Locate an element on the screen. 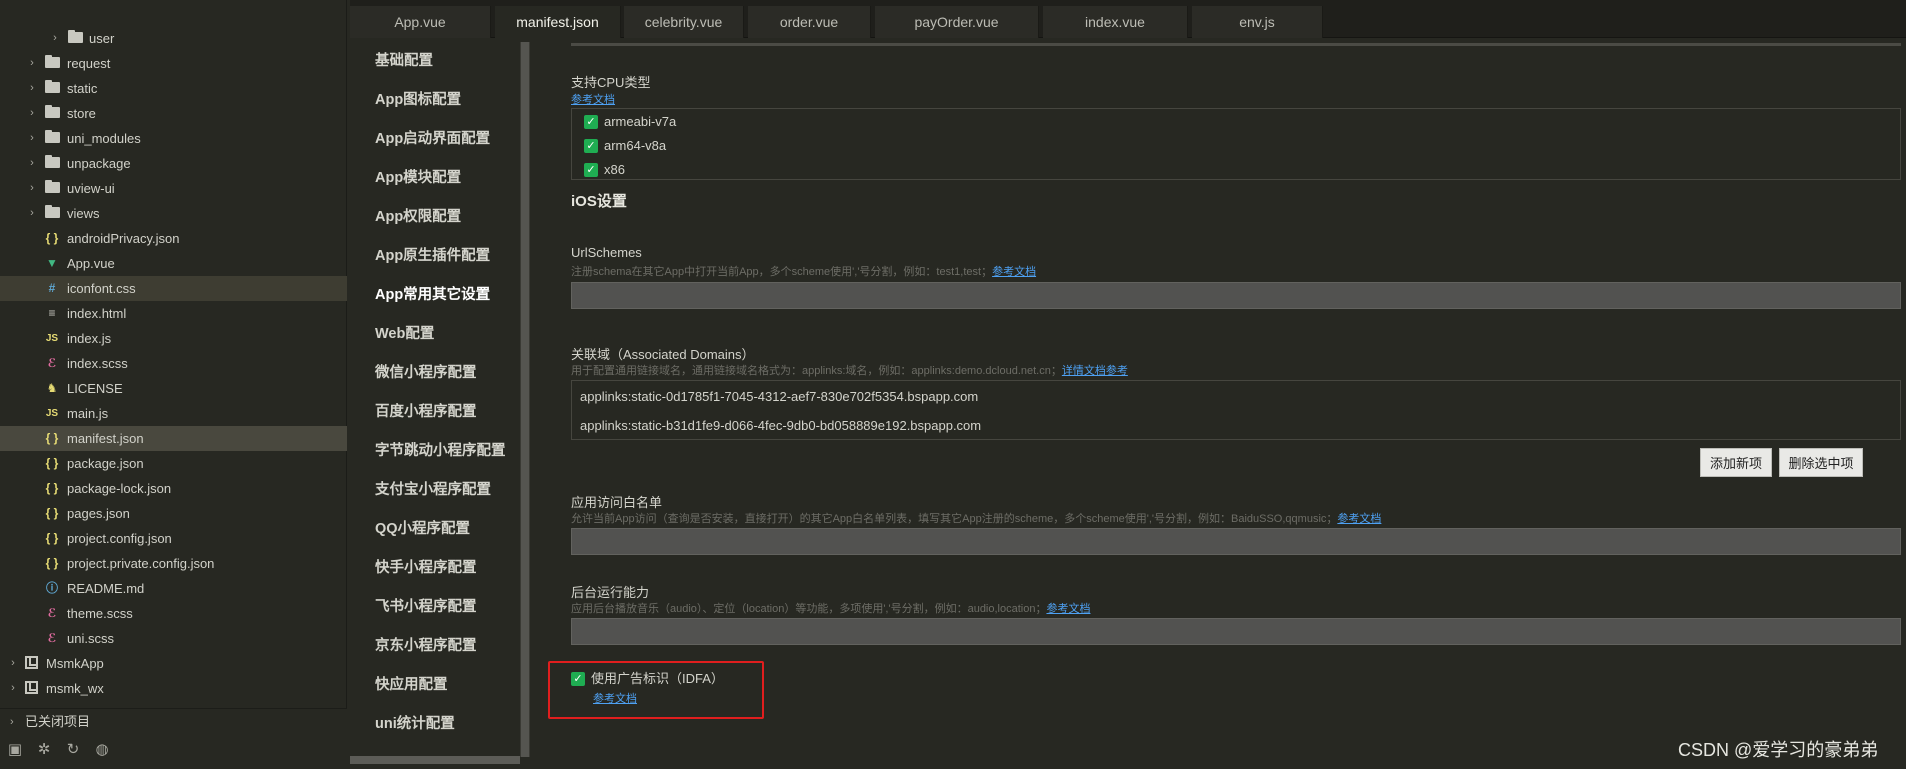 The width and height of the screenshot is (1906, 769). tree-file-item: { } androidPrivacy.json is located at coordinates (173, 238).